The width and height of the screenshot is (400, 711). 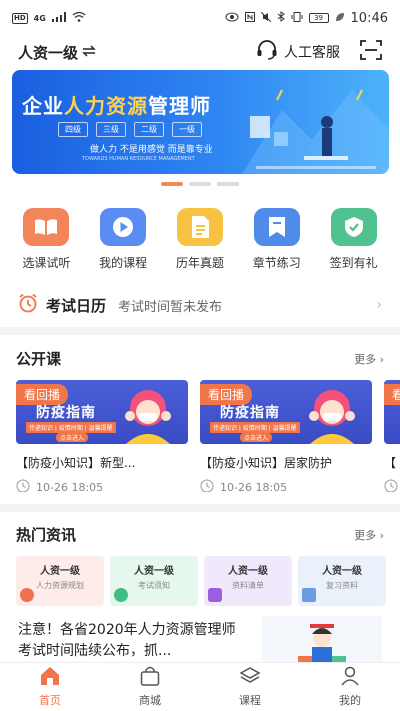 What do you see at coordinates (46, 263) in the screenshot?
I see `quick-action-label: 选课试听` at bounding box center [46, 263].